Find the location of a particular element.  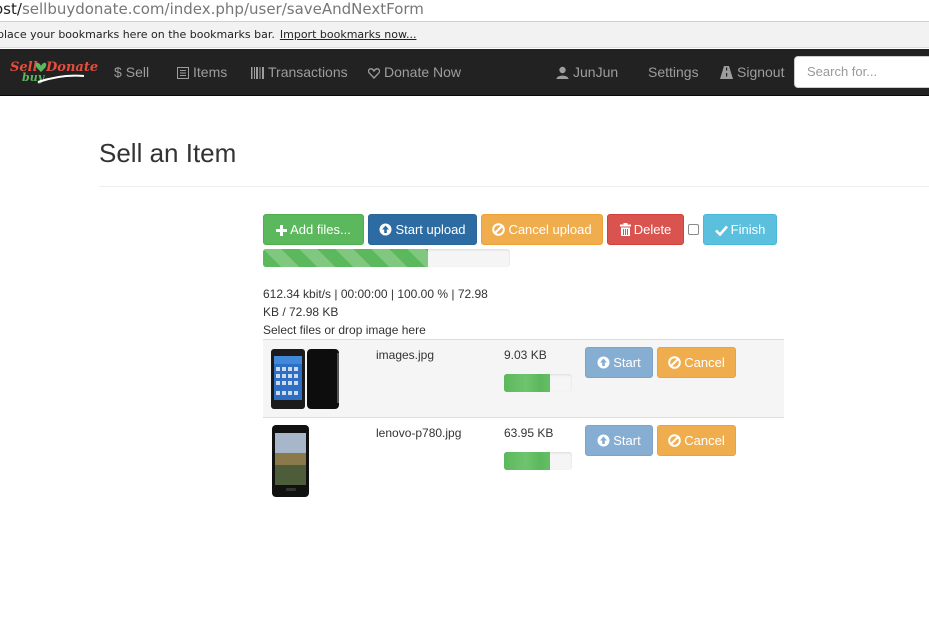

list-icon is located at coordinates (183, 73).